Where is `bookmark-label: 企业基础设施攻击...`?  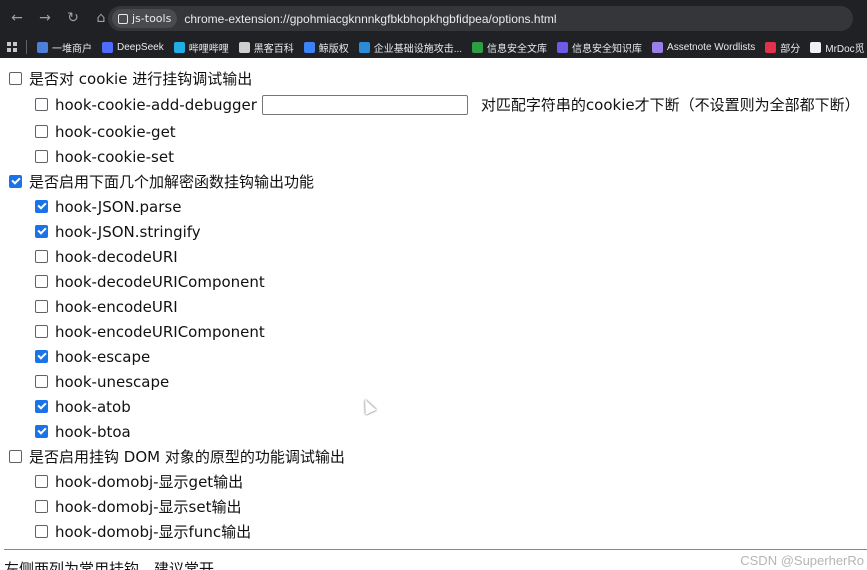
bookmark-label: 企业基础设施攻击... is located at coordinates (418, 49).